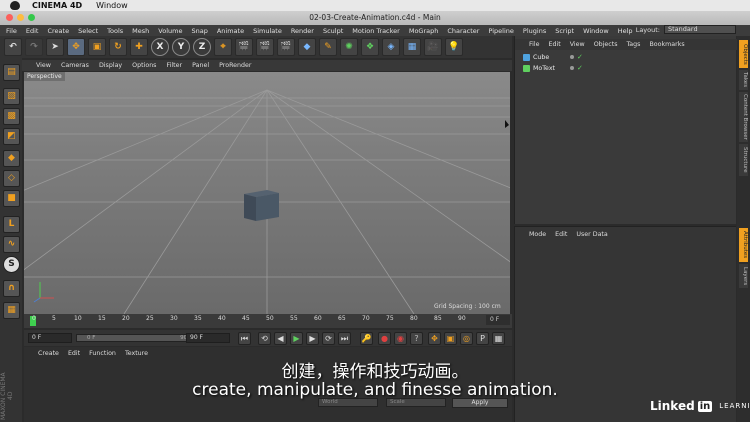 Image resolution: width=750 pixels, height=422 pixels. I want to click on tweak-mode-icon: ∿, so click(11, 244).